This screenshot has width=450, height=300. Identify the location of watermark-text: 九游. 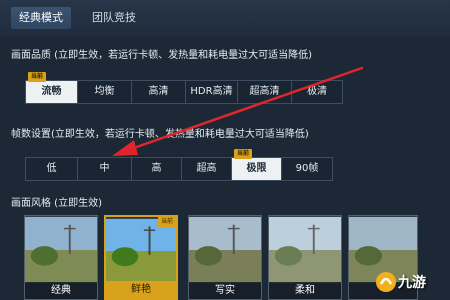
(412, 283).